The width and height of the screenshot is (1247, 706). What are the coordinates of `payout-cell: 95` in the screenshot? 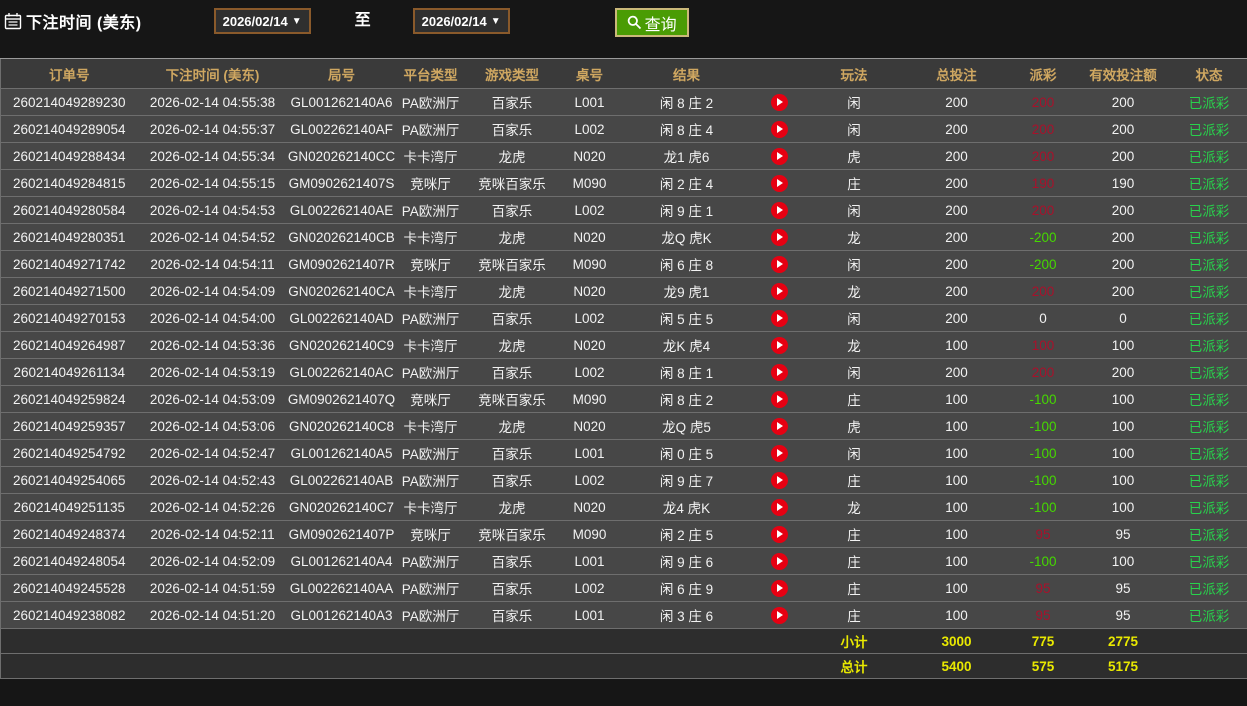 It's located at (1043, 534).